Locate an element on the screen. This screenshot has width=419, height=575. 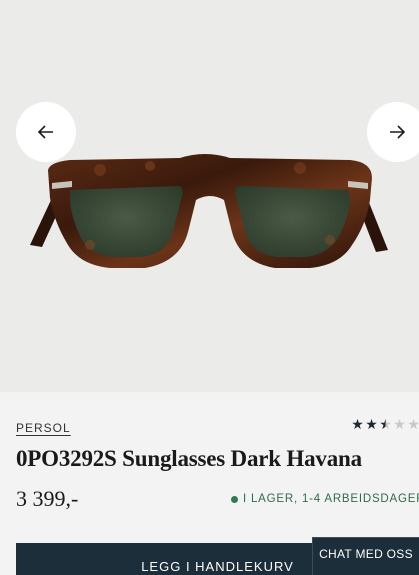
stock-status: I LAGER, 1-4 ARBEIDSDAGER is located at coordinates (325, 499).